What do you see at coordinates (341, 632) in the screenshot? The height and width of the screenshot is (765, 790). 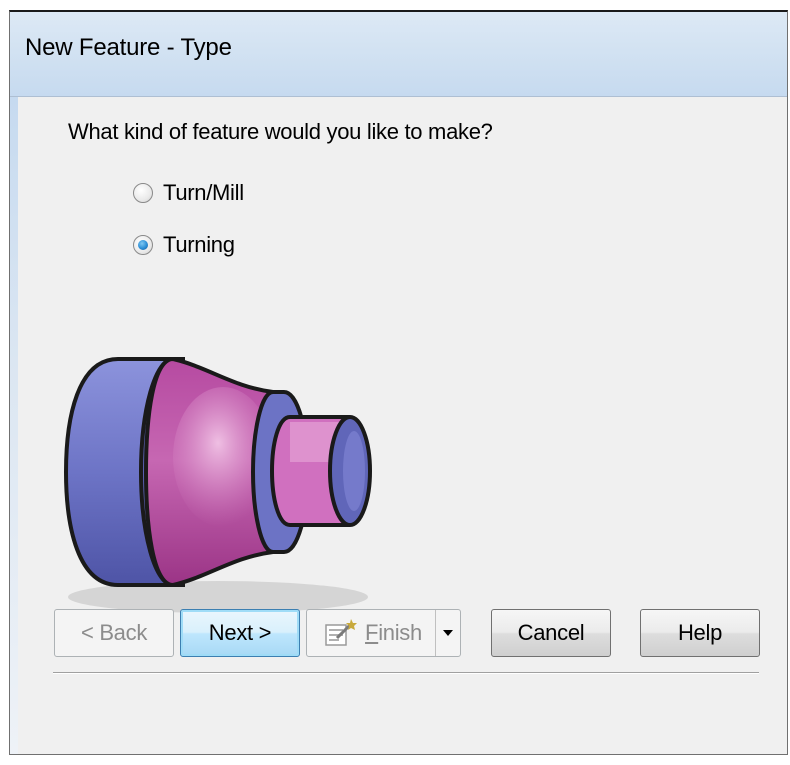 I see `finish-wand-icon` at bounding box center [341, 632].